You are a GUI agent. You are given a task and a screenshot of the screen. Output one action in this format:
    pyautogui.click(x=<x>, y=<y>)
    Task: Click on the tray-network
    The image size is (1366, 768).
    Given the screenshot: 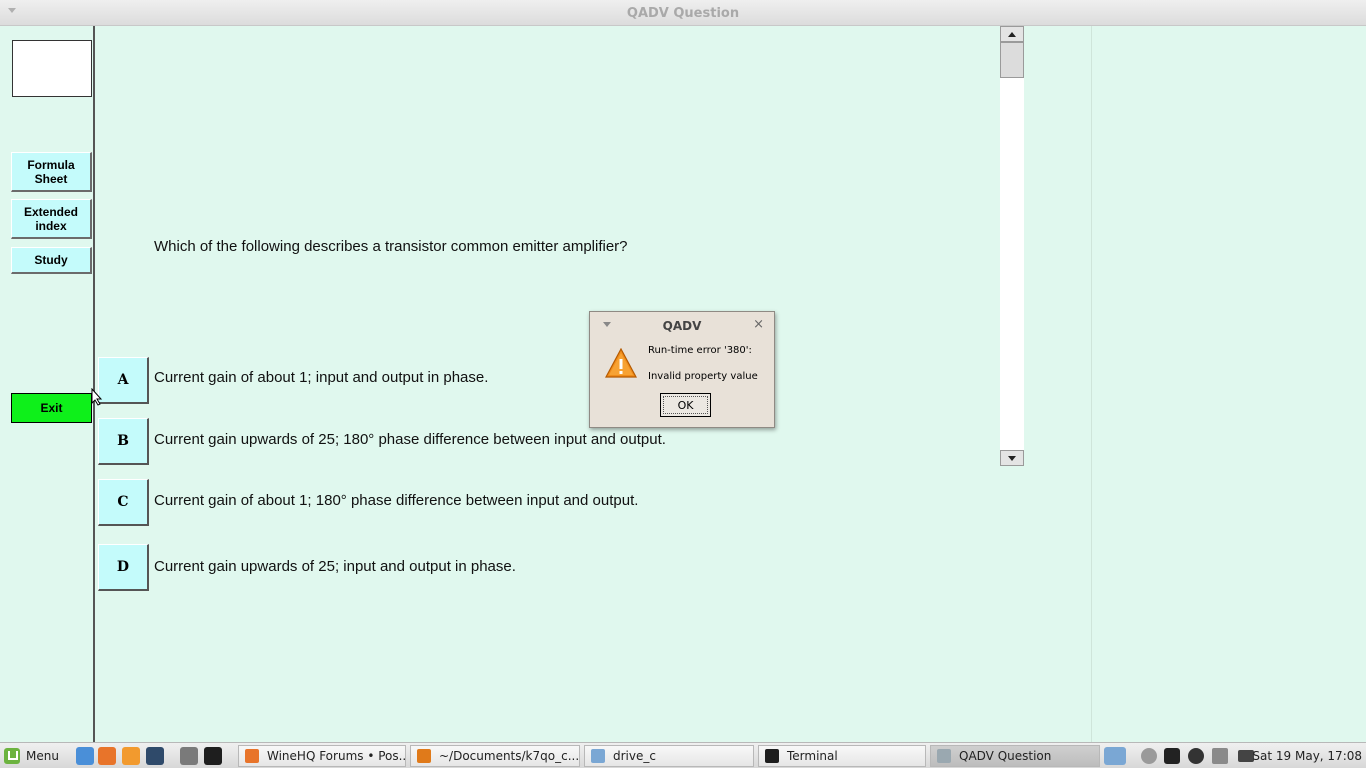 What is the action you would take?
    pyautogui.click(x=1172, y=756)
    